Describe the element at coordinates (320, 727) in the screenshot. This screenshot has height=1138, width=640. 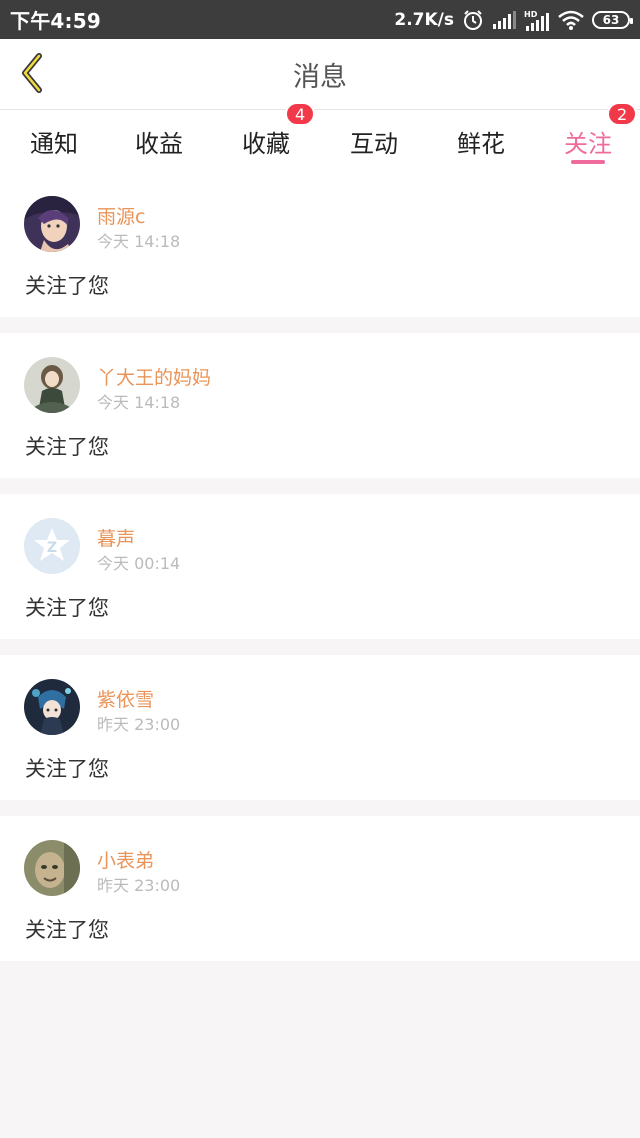
I see `list-item: 紫依雪 昨天 23:00 关注了您` at that location.